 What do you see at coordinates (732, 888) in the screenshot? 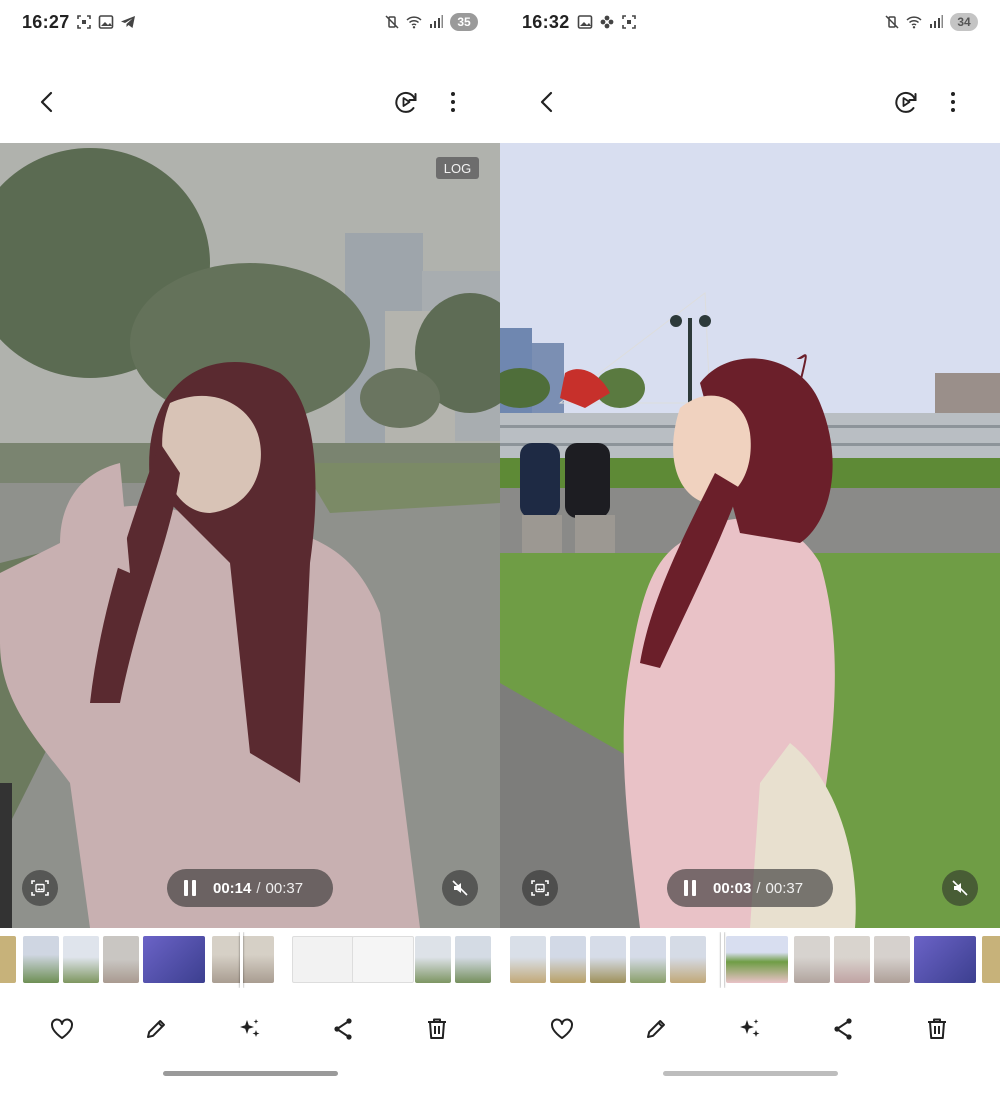
I see `current-time: 00:03` at bounding box center [732, 888].